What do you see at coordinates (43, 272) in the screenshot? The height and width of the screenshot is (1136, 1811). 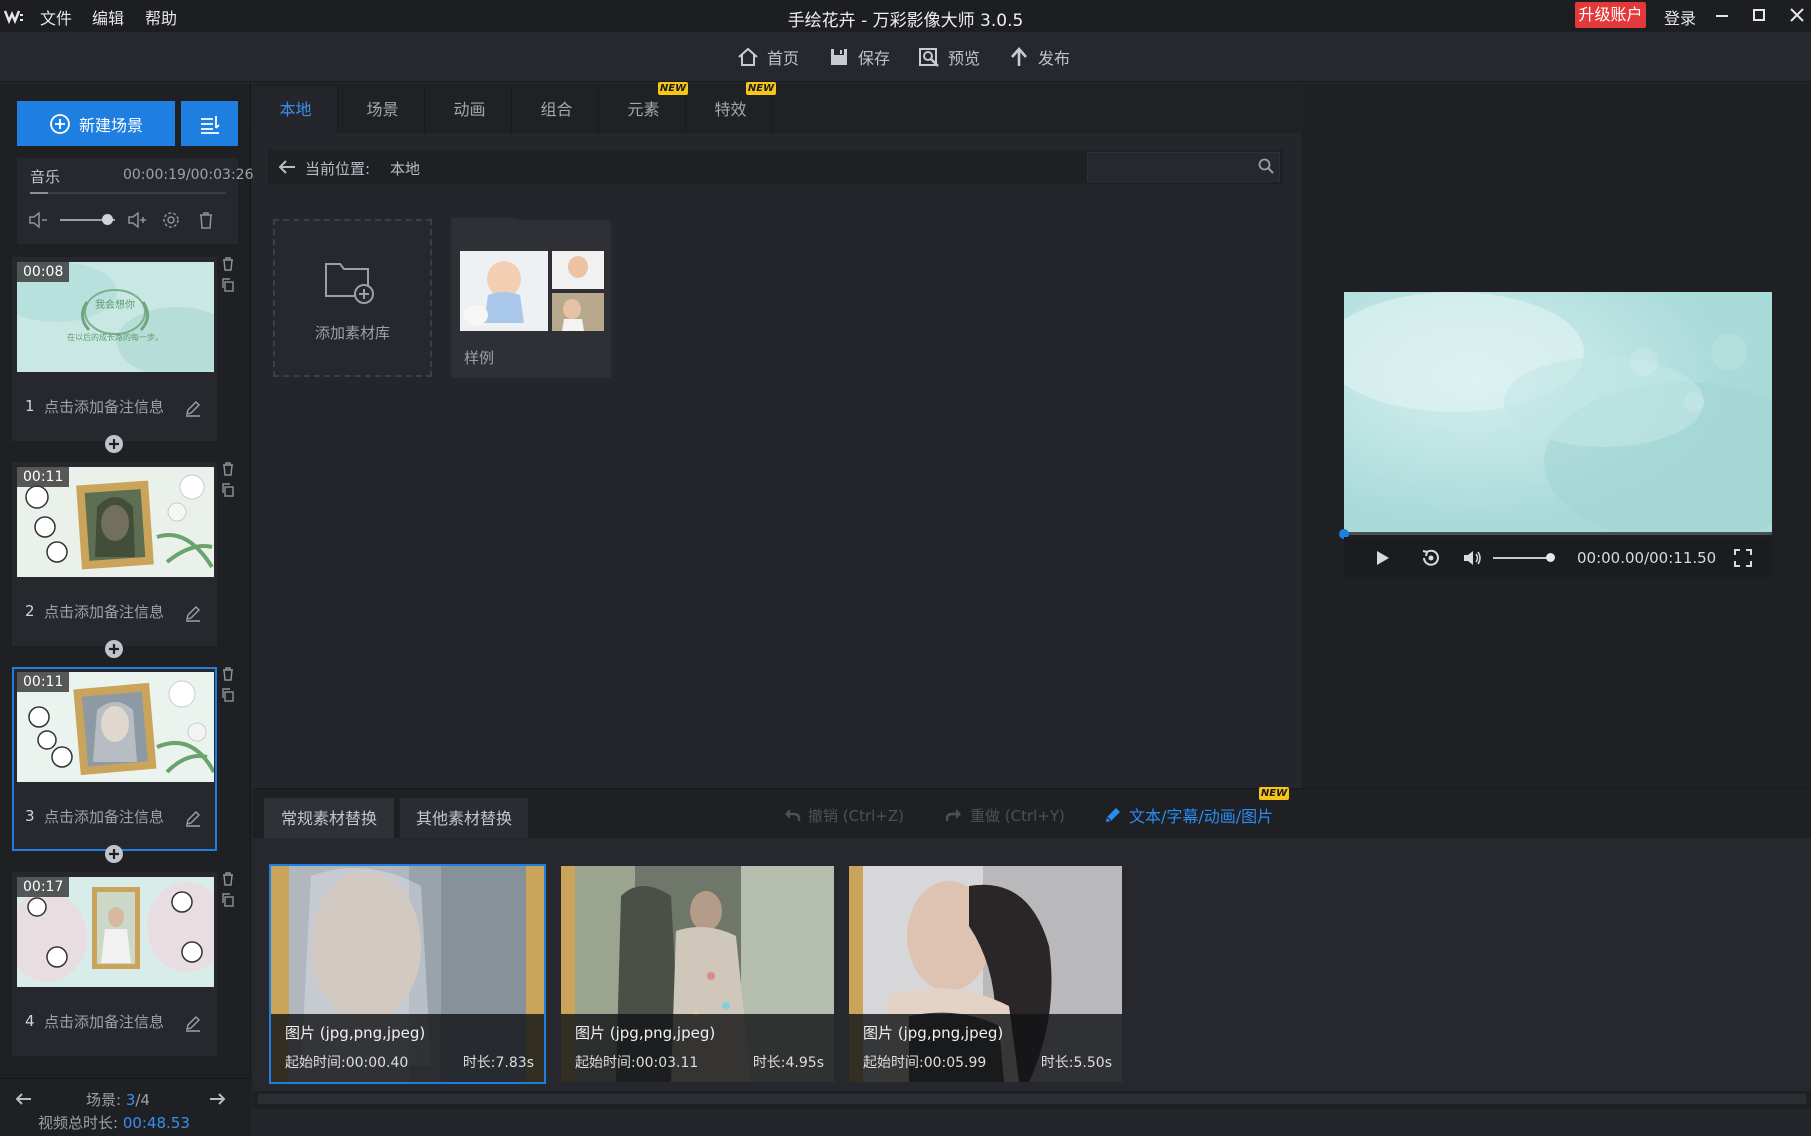 I see `scene-duration-badge: 00:08` at bounding box center [43, 272].